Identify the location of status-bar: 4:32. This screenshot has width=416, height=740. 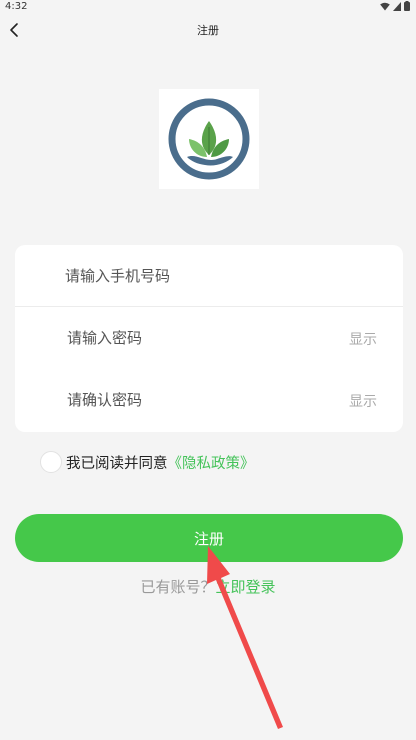
(208, 7).